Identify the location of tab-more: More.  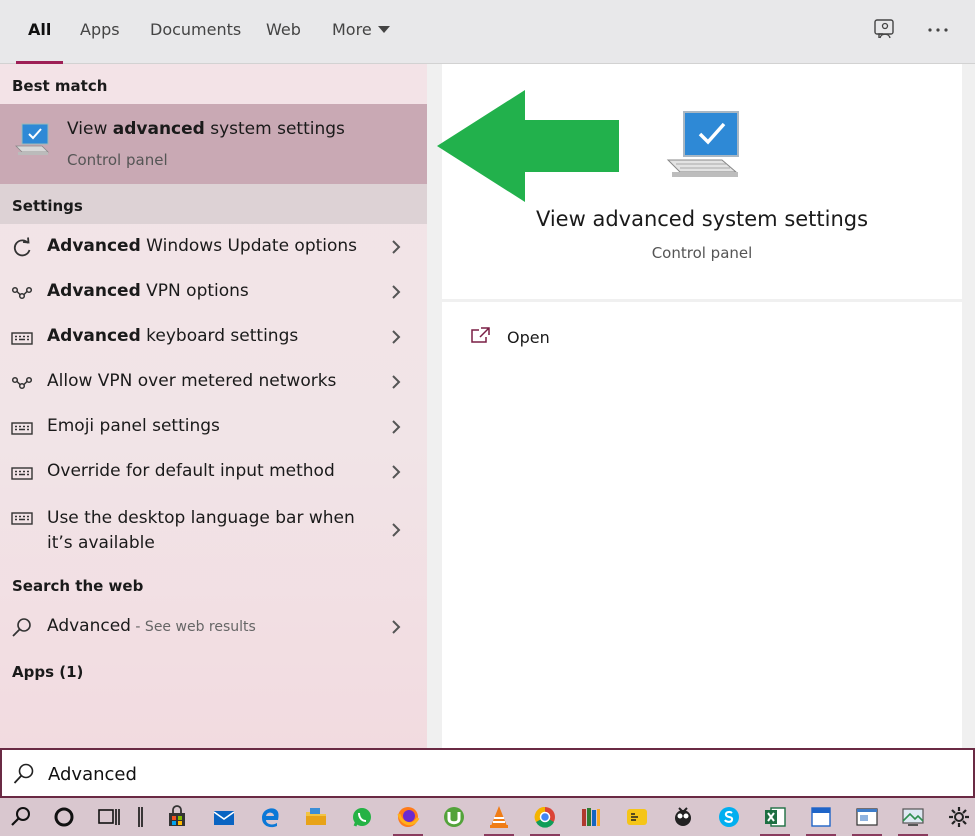
(361, 41).